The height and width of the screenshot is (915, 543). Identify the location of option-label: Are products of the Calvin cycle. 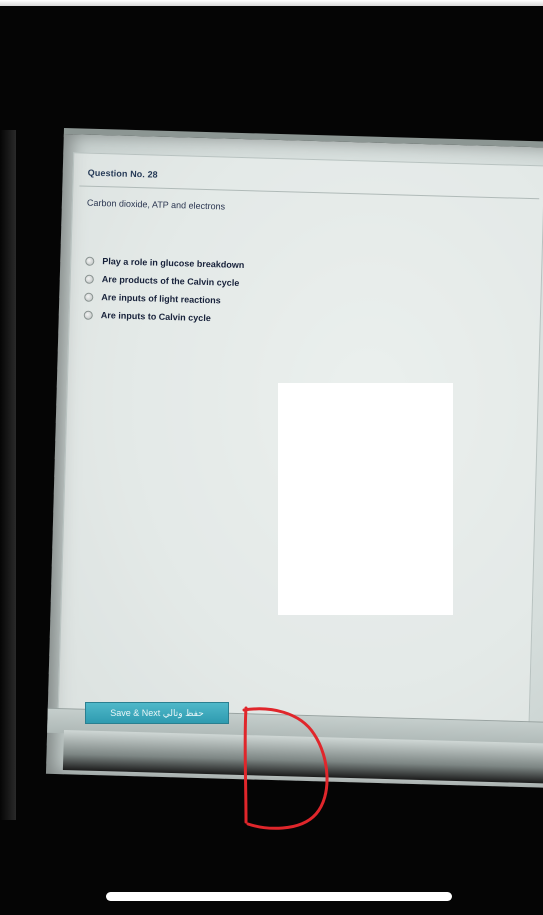
(170, 281).